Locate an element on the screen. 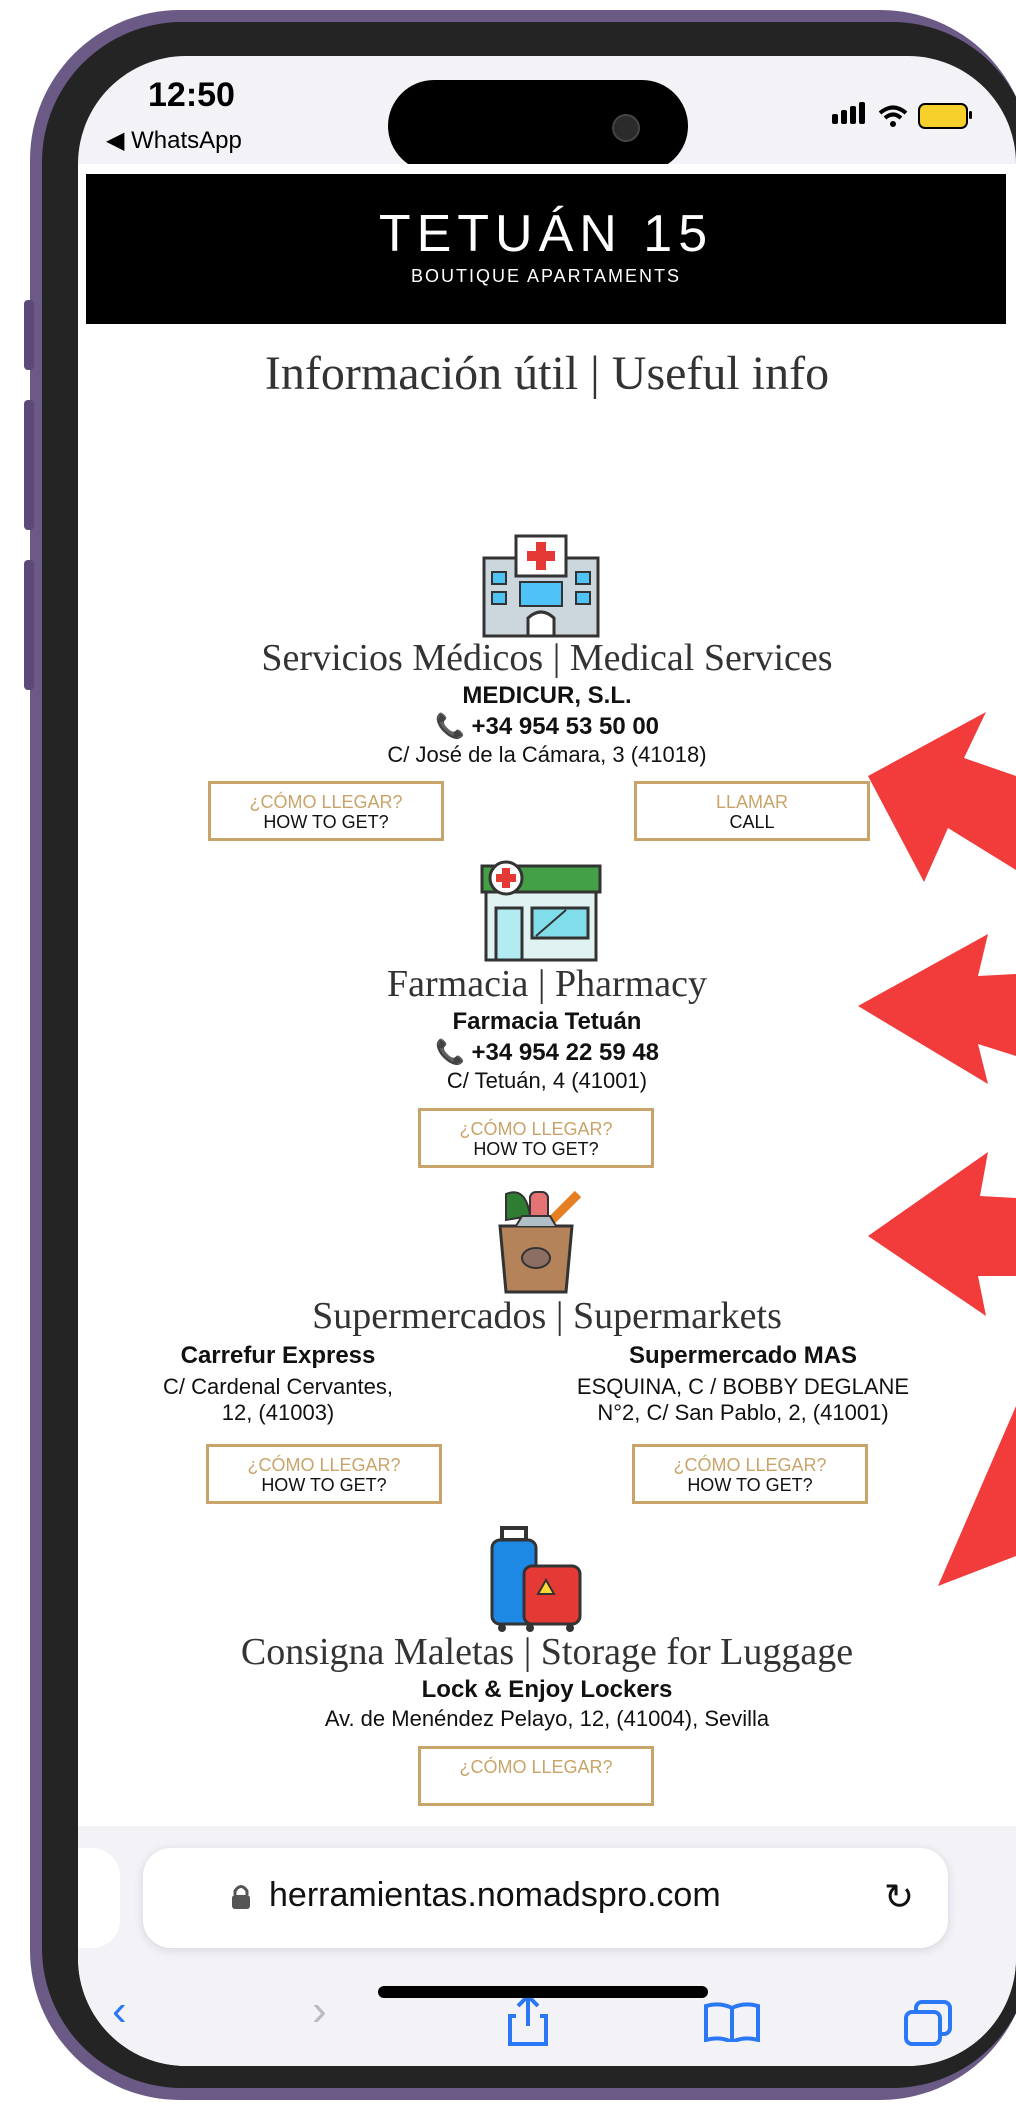  back-to-whatsapp-link: ◀ WhatsApp is located at coordinates (174, 140).